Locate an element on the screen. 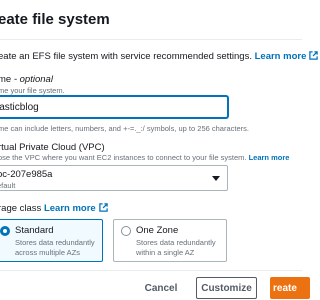 This screenshot has width=320, height=300. cancel-button: Cancel is located at coordinates (161, 288).